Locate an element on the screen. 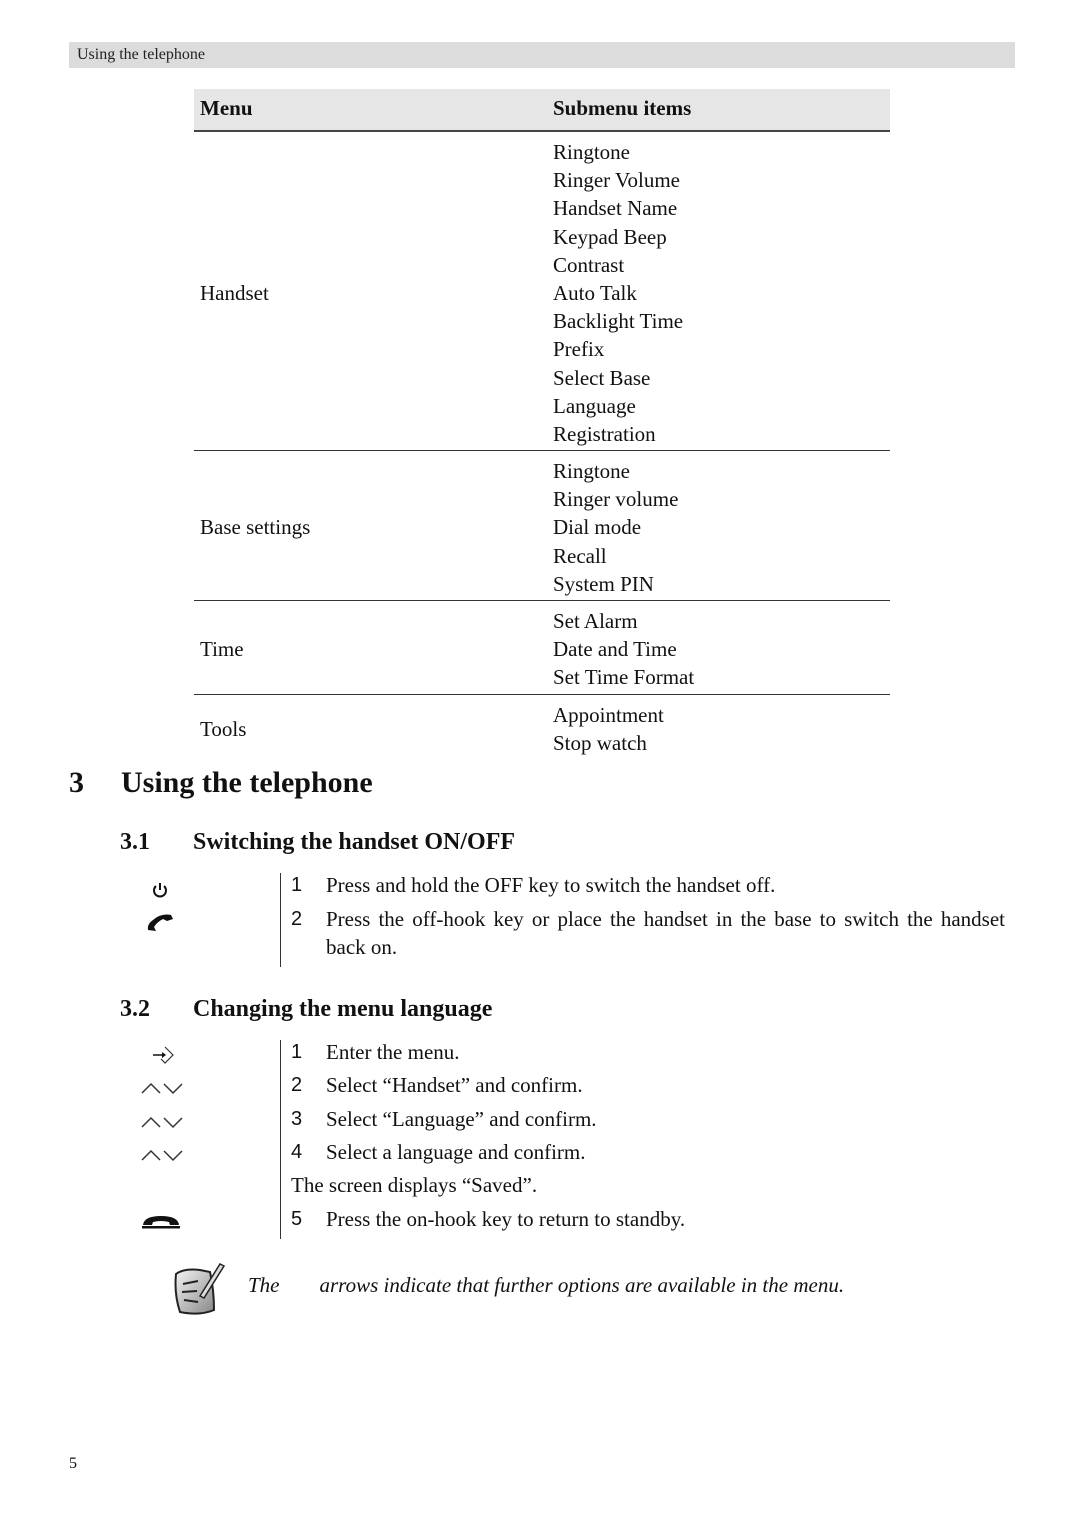 The height and width of the screenshot is (1528, 1080). table-row: Tools Appointment Stop watch is located at coordinates (542, 726).